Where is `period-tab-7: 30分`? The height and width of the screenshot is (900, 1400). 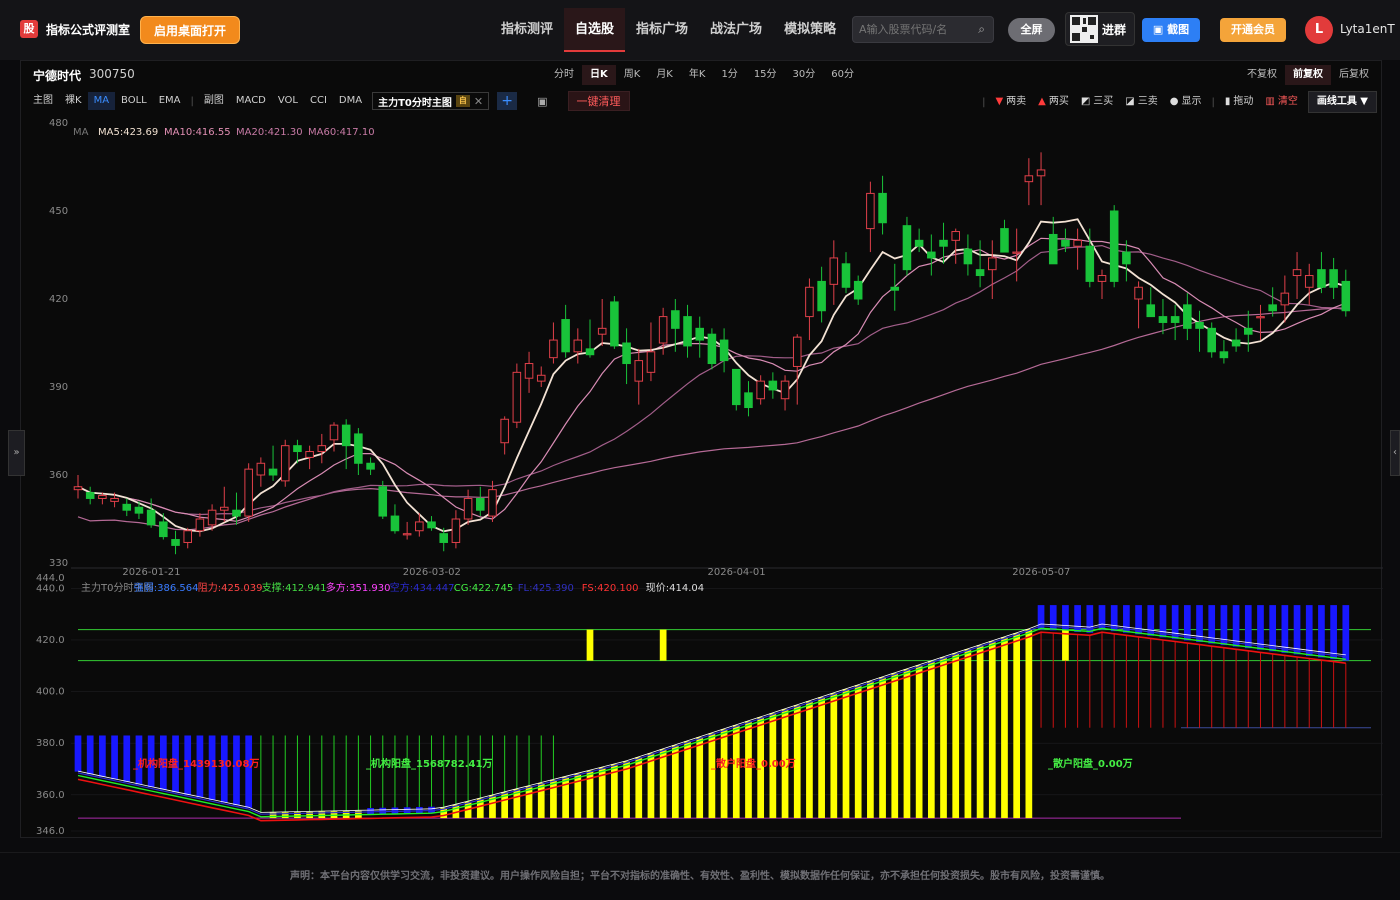
period-tab-7: 30分 is located at coordinates (804, 75).